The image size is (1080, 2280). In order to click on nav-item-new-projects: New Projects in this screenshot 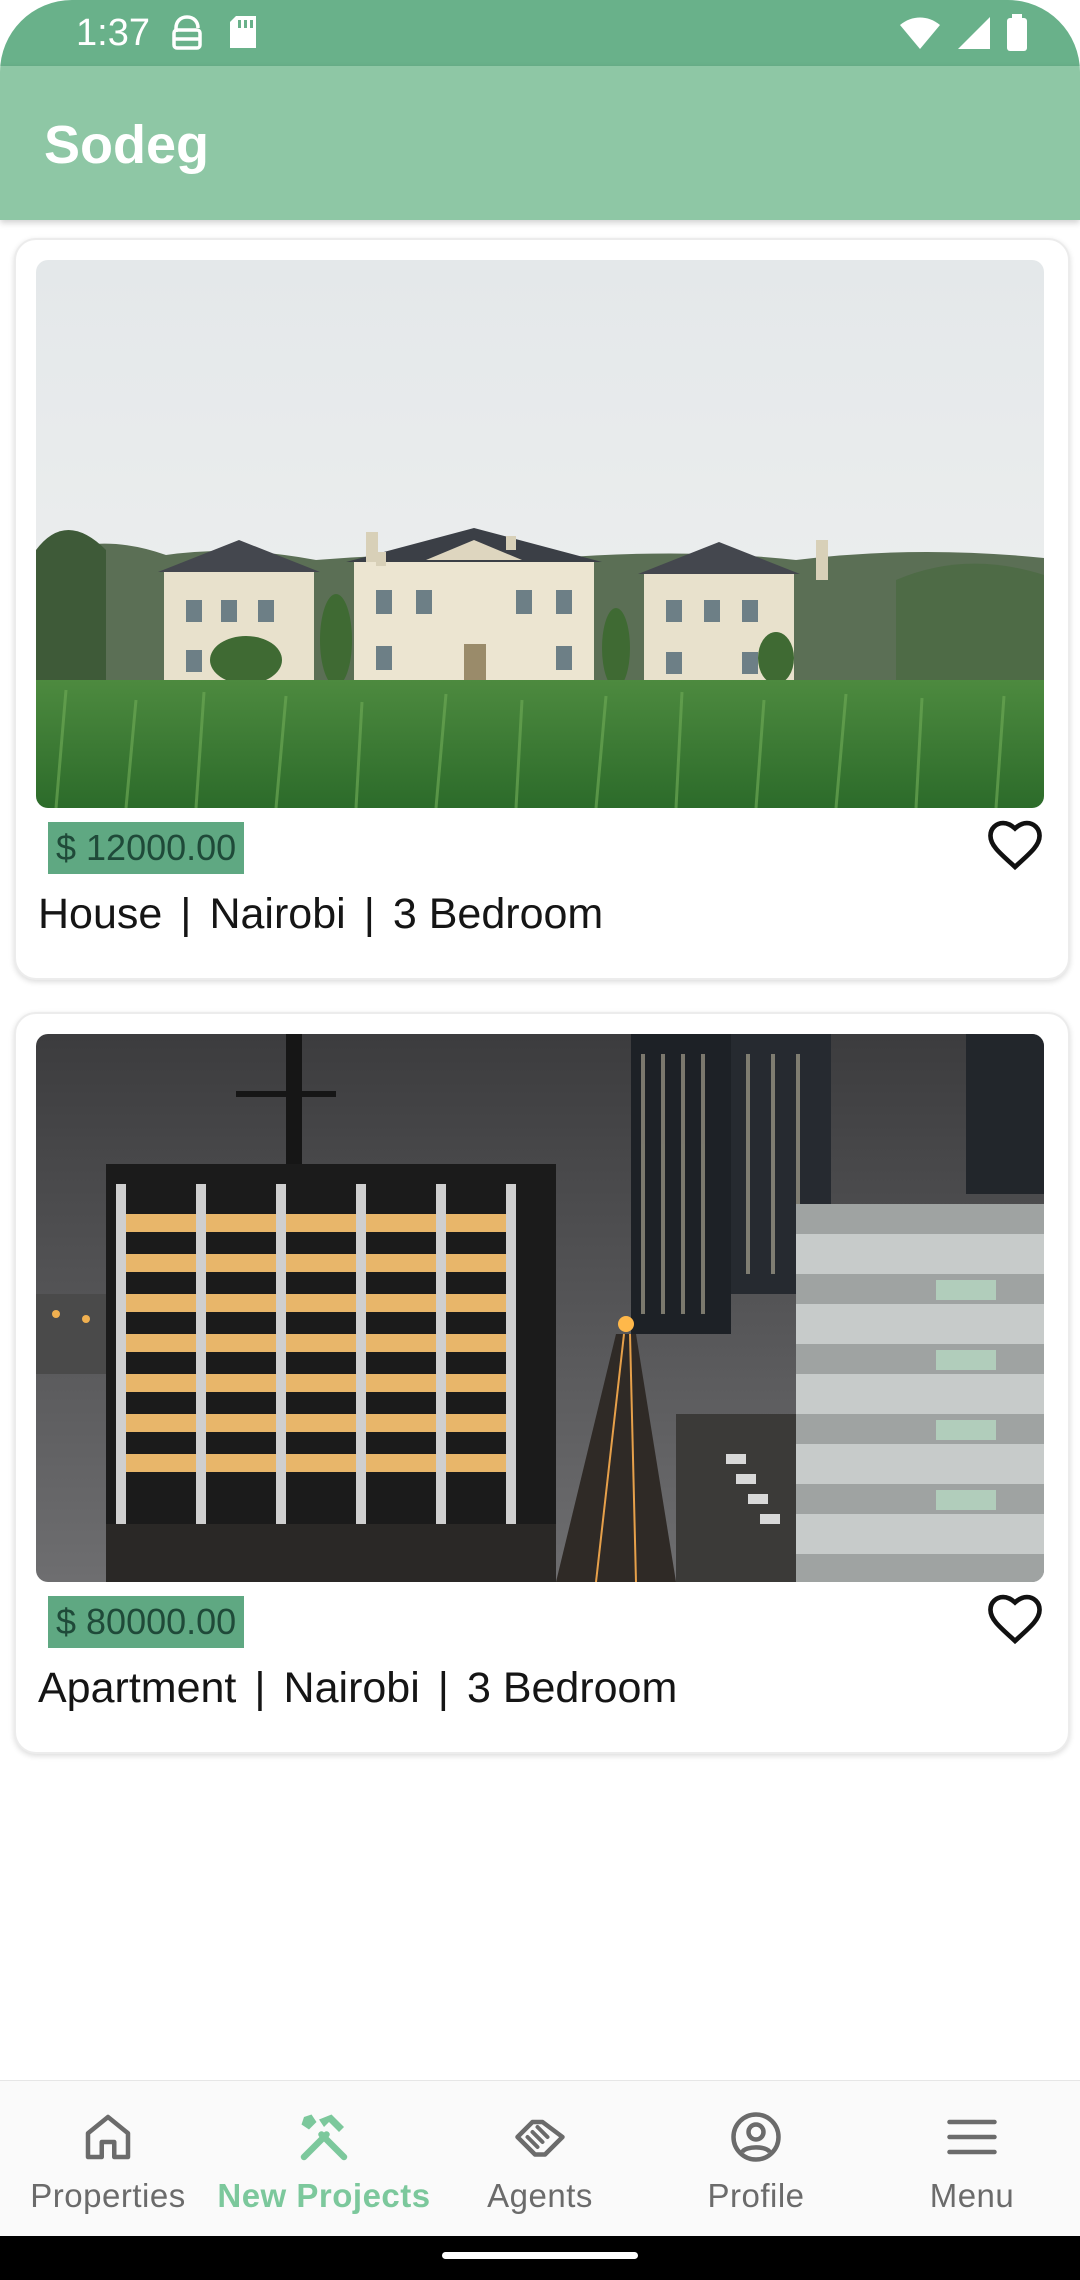, I will do `click(324, 2159)`.